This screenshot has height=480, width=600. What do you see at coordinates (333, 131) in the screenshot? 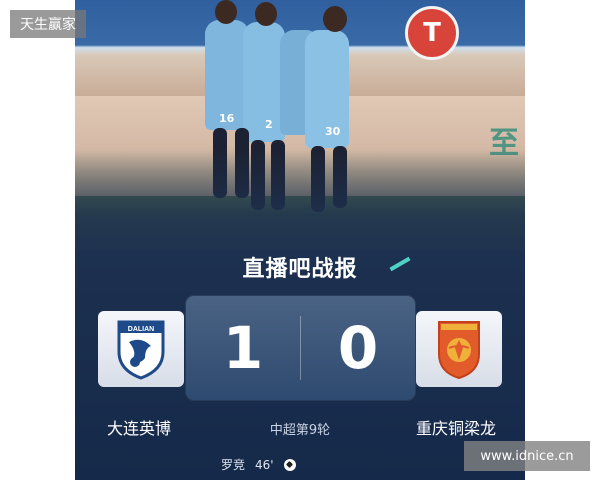
I see `jersey-number: 30` at bounding box center [333, 131].